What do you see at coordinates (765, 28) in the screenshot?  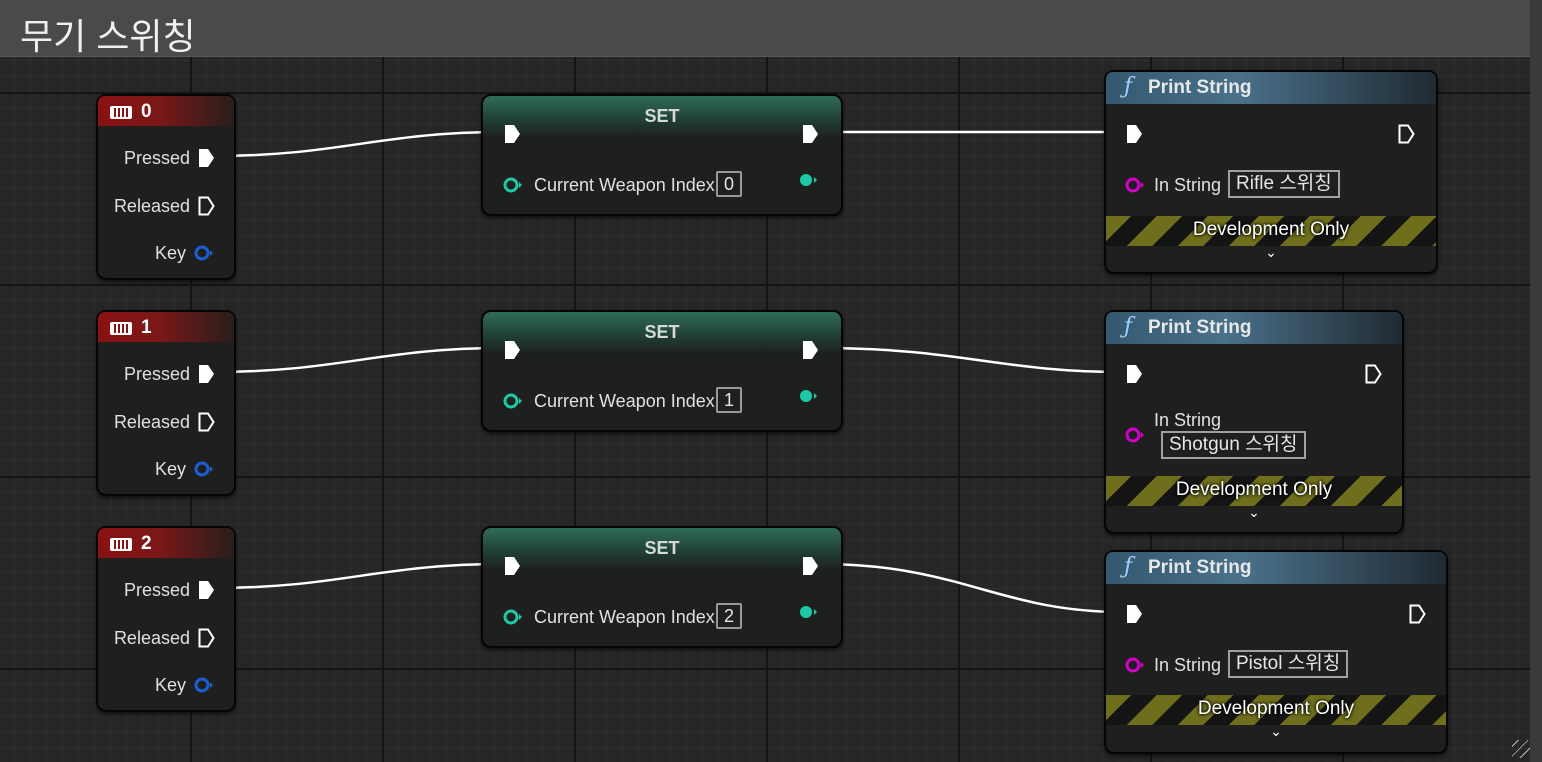 I see `comment-box: 무기 스위칭` at bounding box center [765, 28].